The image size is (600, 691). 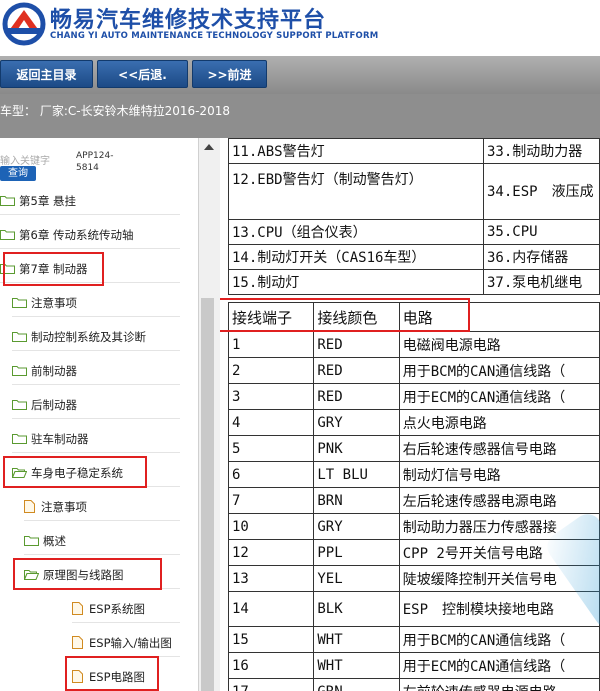 I want to click on tree-item-label: ESP电路图, so click(x=117, y=677).